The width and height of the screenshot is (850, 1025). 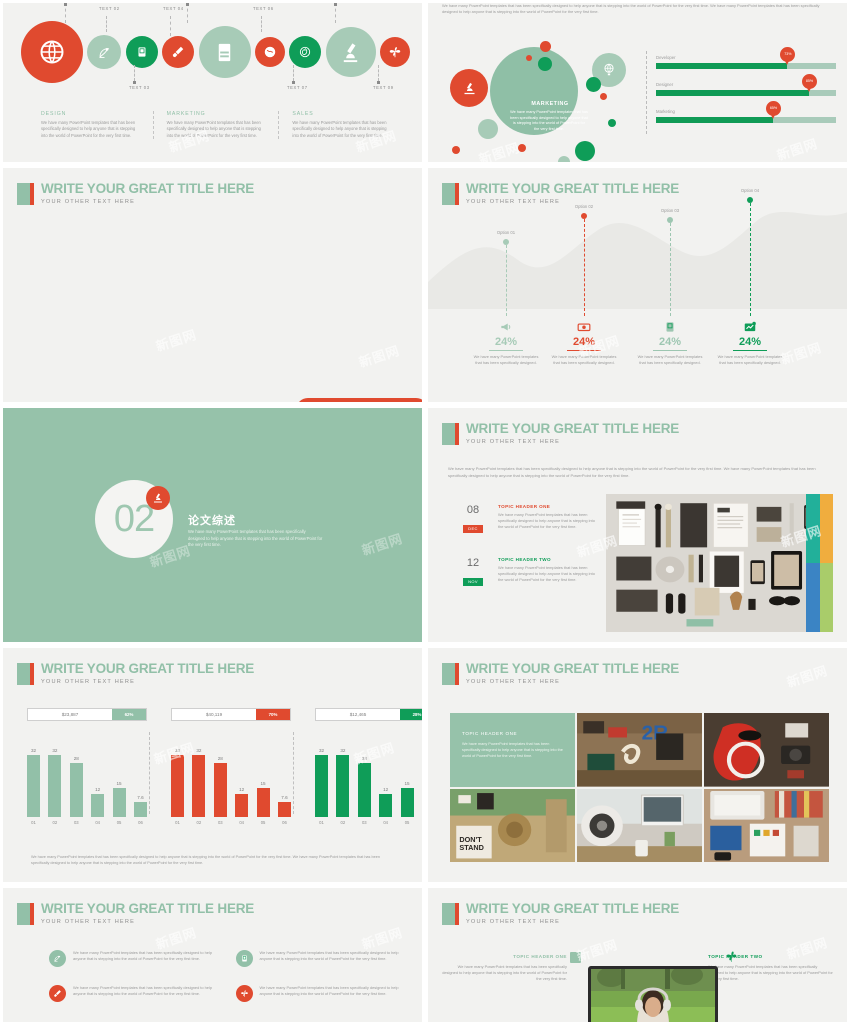 What do you see at coordinates (335, 4) in the screenshot?
I see `connector-dot` at bounding box center [335, 4].